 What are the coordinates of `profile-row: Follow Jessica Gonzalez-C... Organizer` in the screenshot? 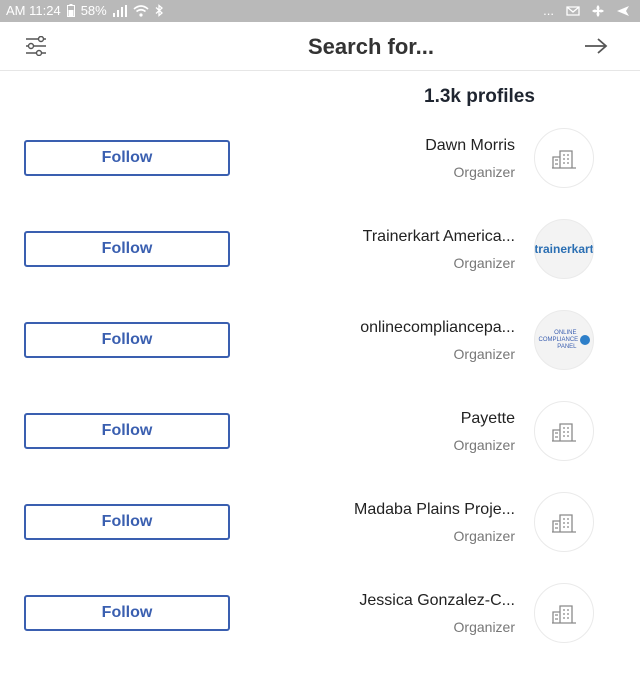 It's located at (320, 629).